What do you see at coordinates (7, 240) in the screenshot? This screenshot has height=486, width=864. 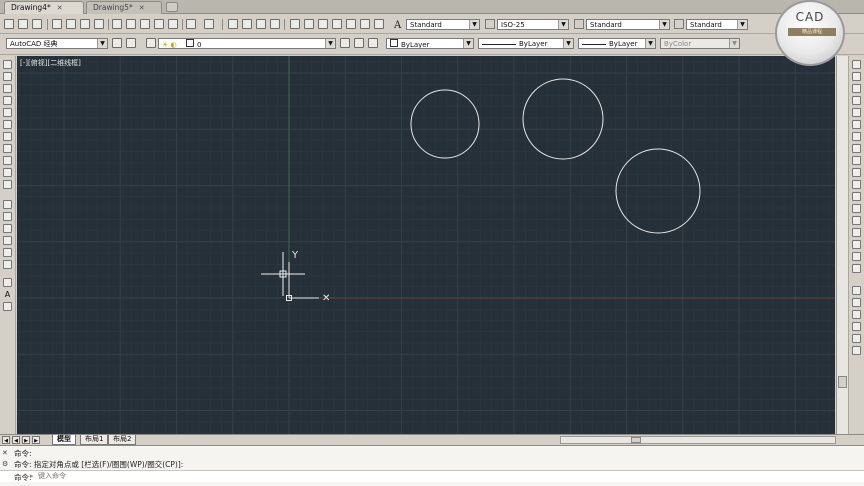 I see `hatch-icon` at bounding box center [7, 240].